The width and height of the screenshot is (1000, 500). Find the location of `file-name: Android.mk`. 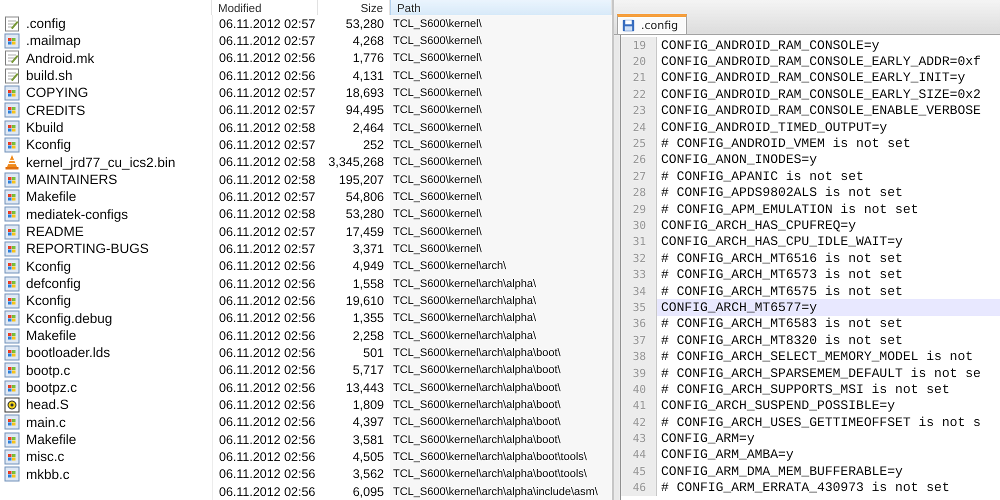

file-name: Android.mk is located at coordinates (60, 58).